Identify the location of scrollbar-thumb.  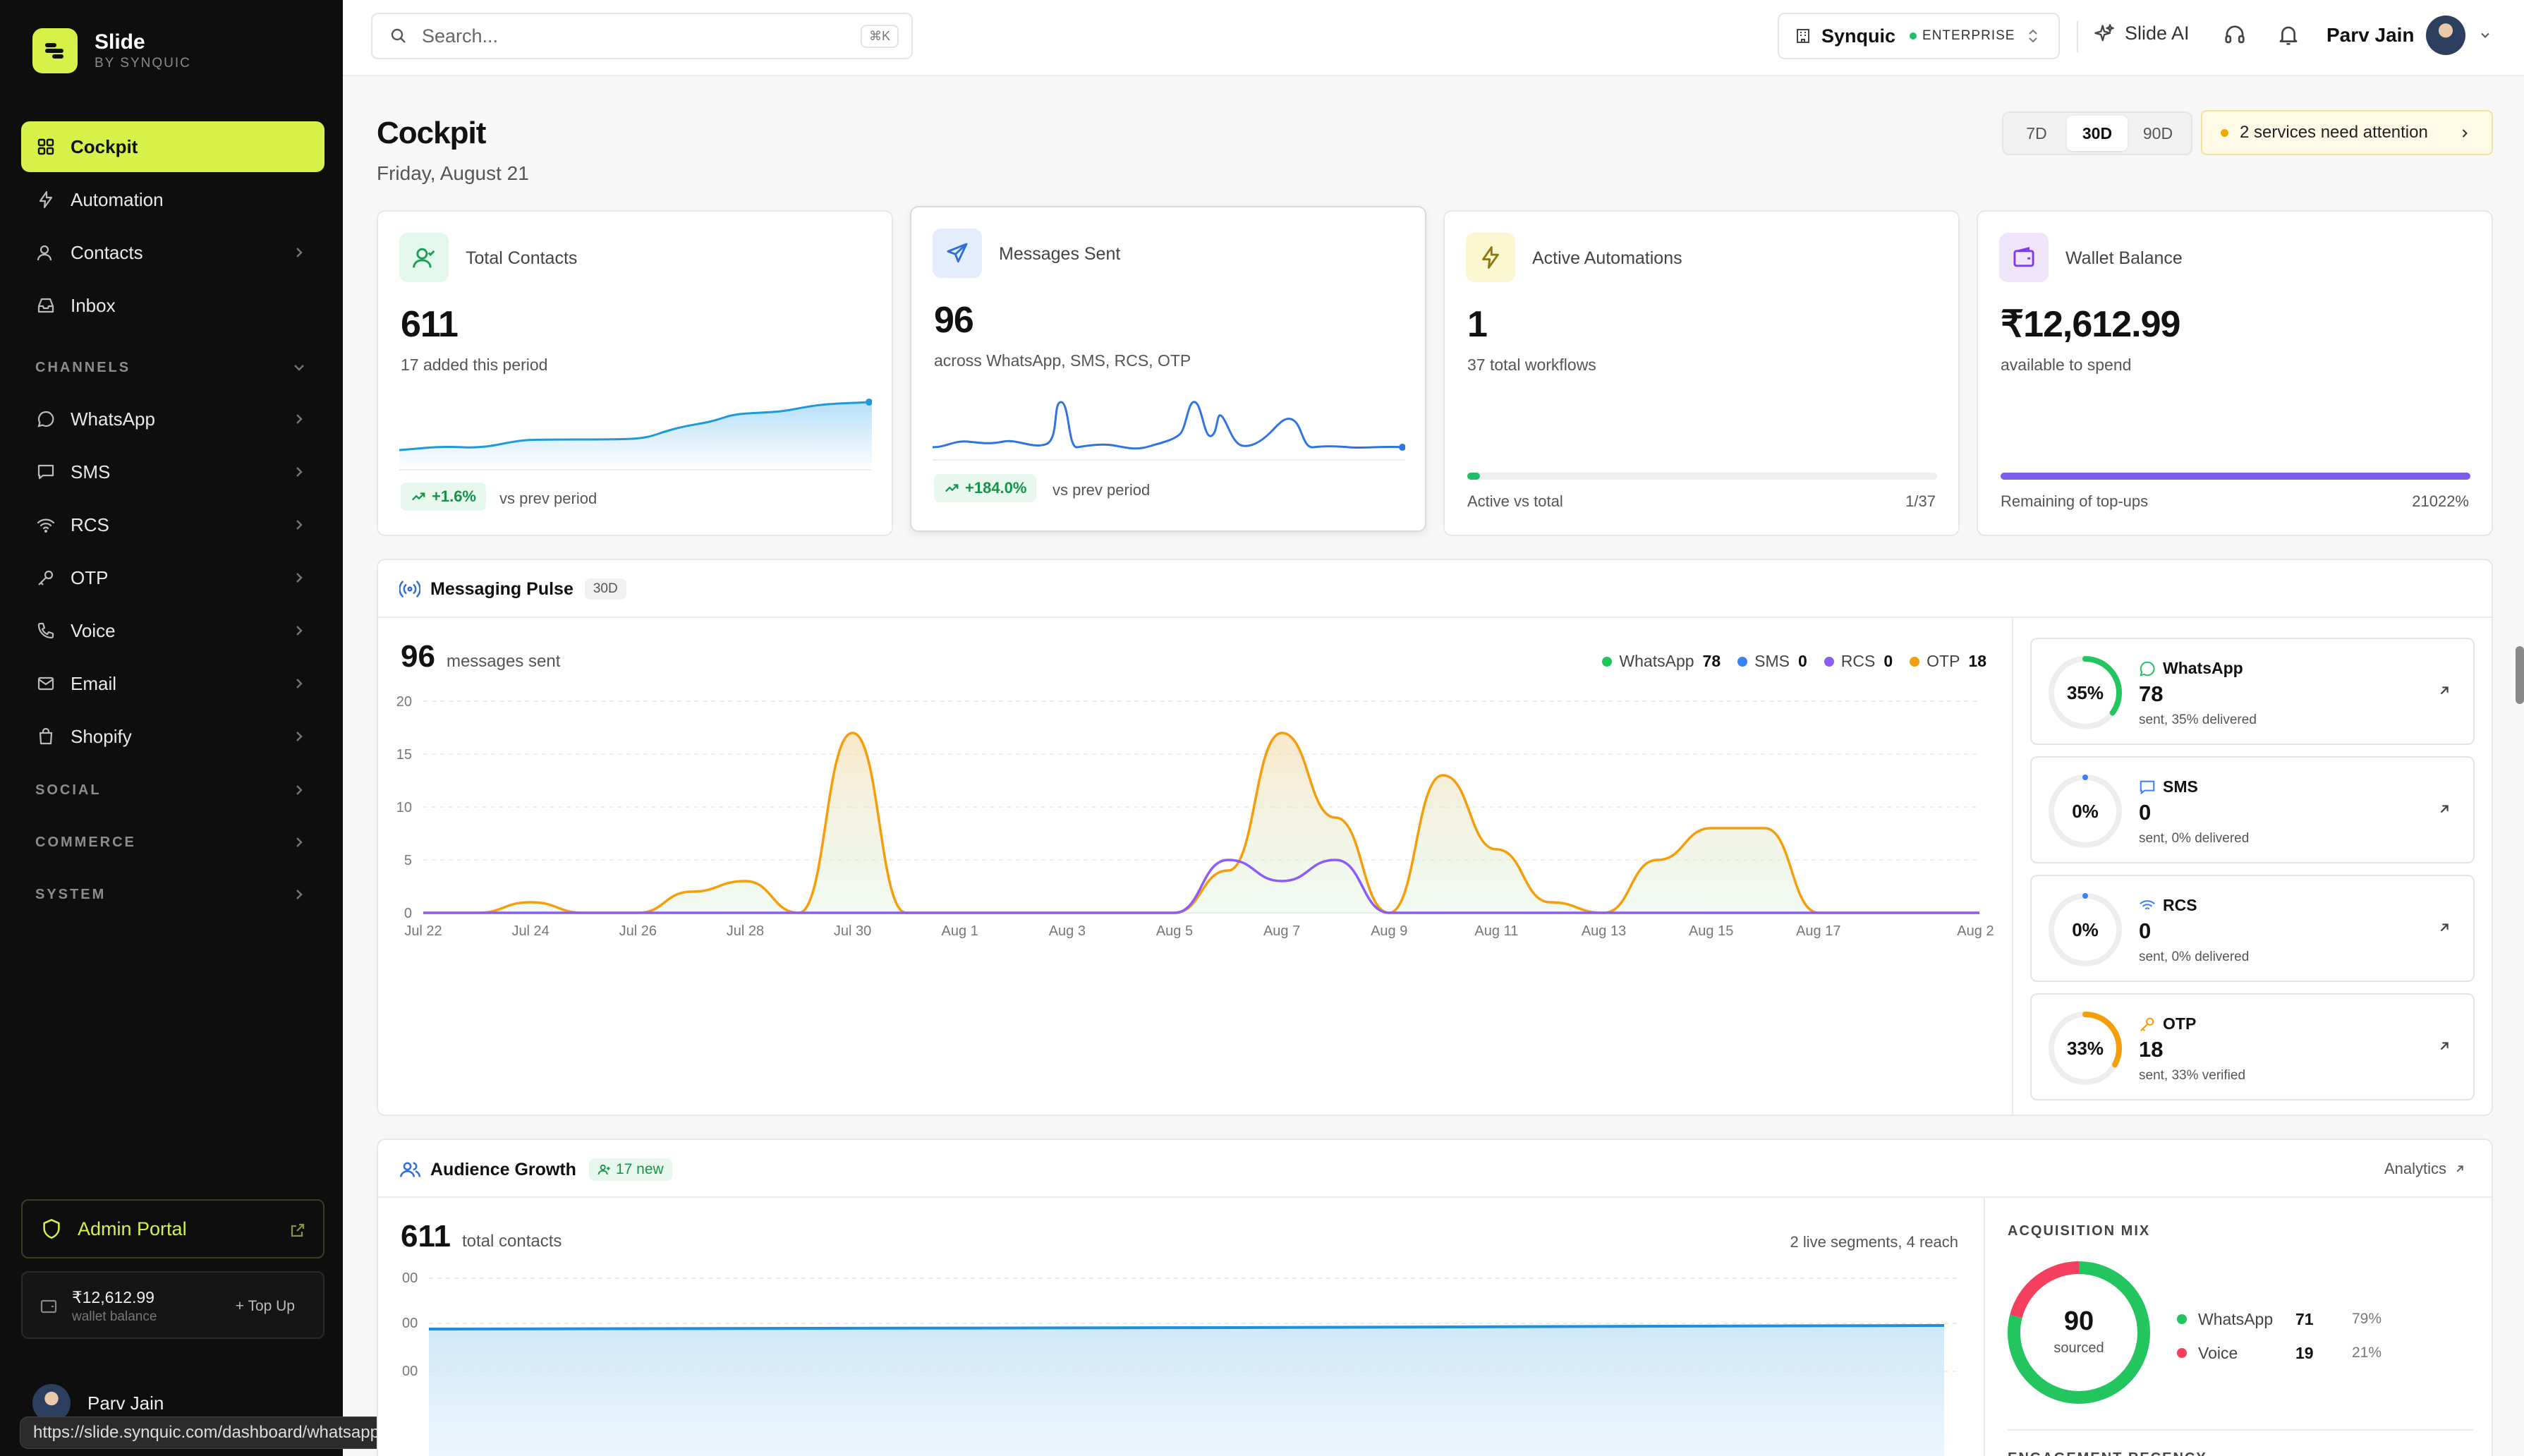
(2520, 675).